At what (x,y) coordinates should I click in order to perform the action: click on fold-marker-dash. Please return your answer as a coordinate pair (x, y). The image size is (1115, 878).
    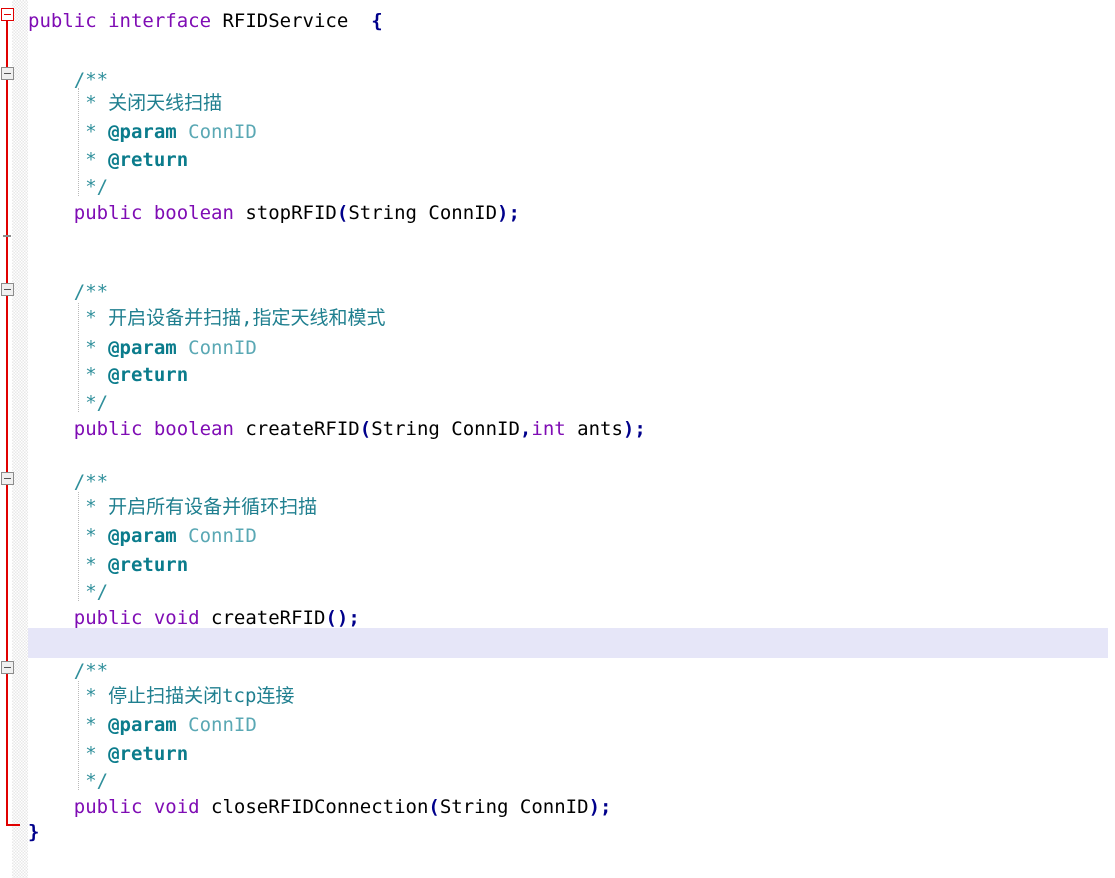
    Looking at the image, I should click on (7, 236).